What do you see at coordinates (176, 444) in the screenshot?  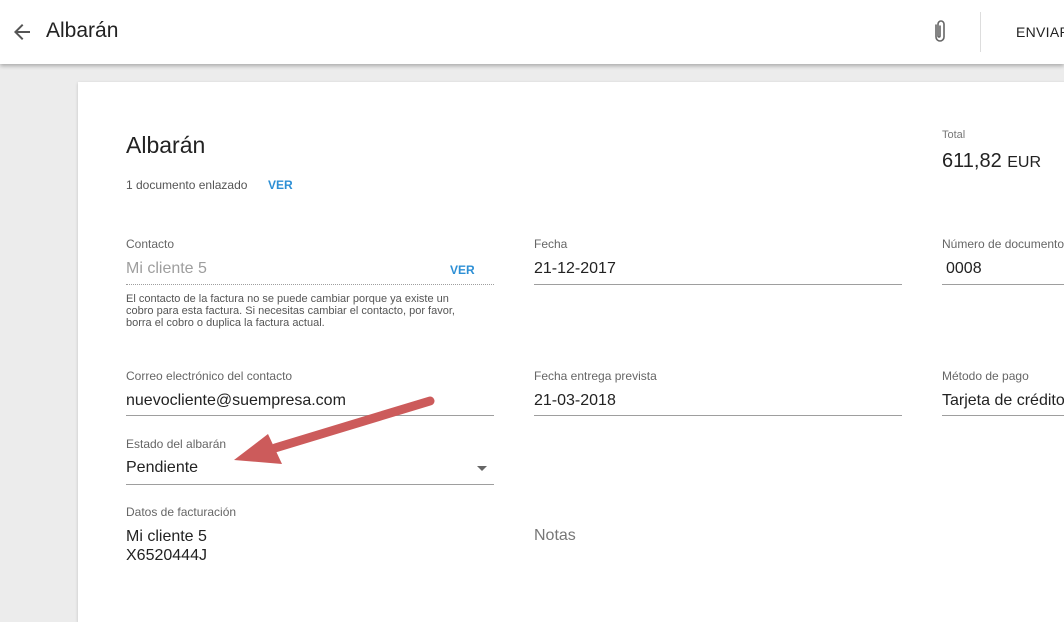 I see `status-label: Estado del albarán` at bounding box center [176, 444].